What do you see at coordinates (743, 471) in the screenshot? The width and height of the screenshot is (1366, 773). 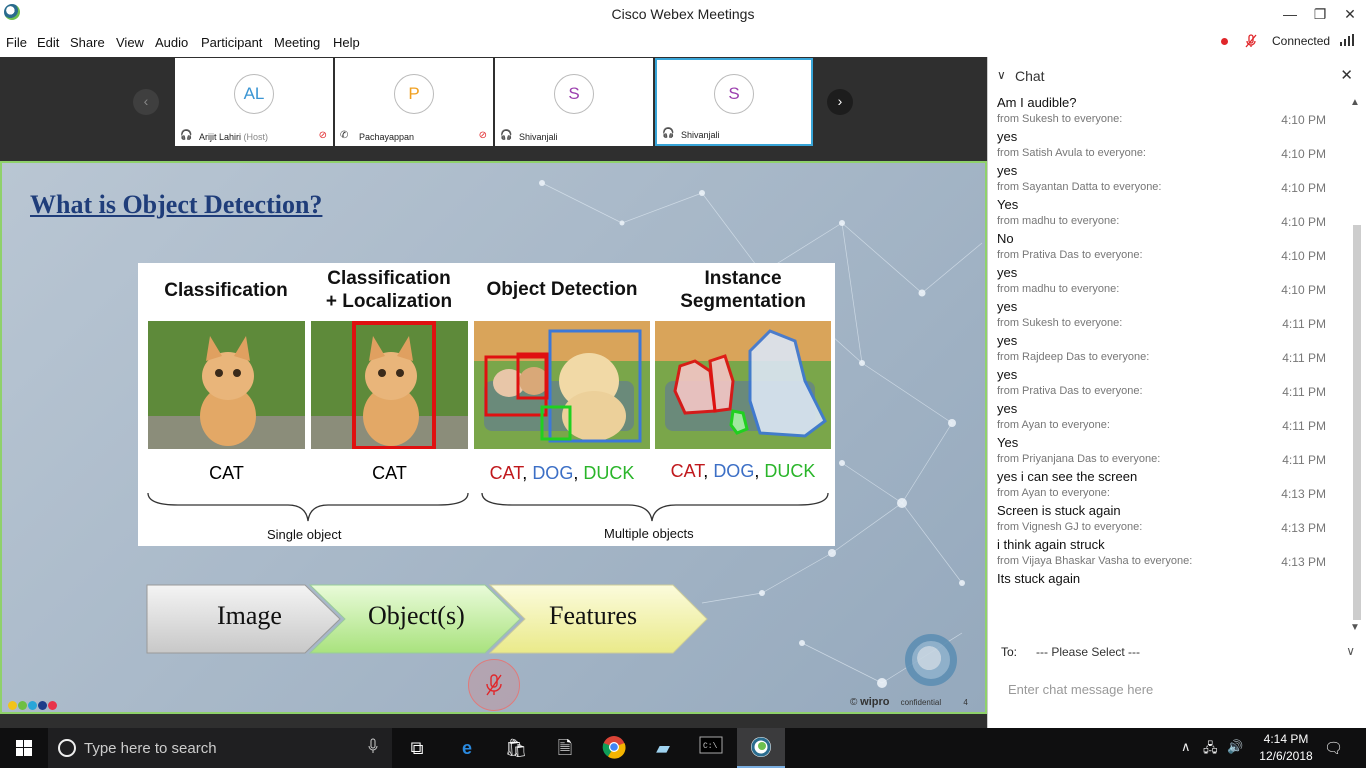 I see `label-segmentation-classes: CAT, DOG, DUCK` at bounding box center [743, 471].